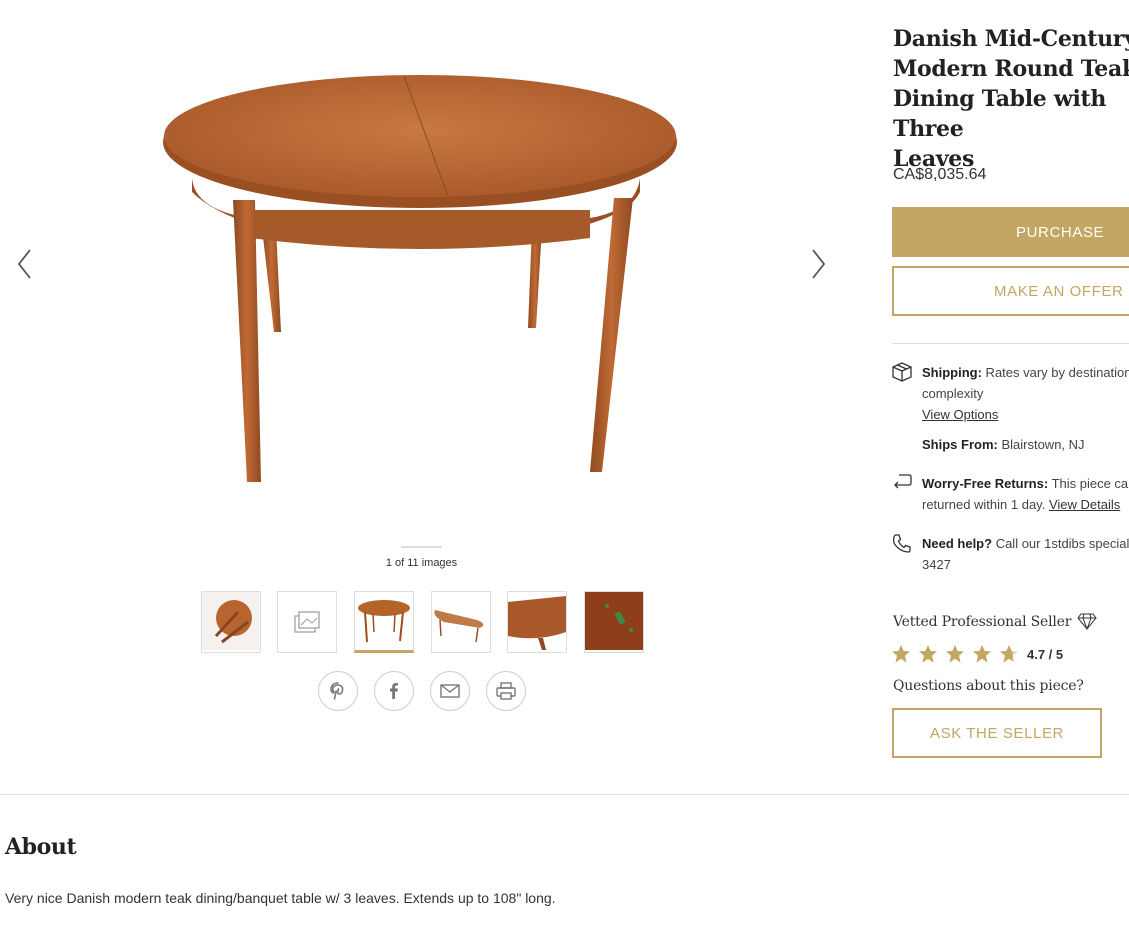  What do you see at coordinates (960, 444) in the screenshot?
I see `ships-from-label: Ships From:` at bounding box center [960, 444].